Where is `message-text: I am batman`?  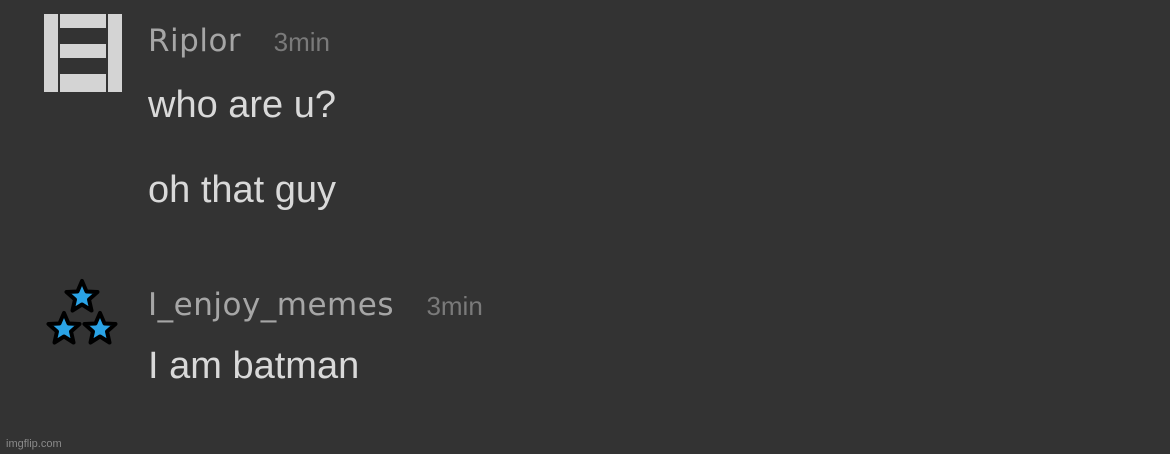 message-text: I am batman is located at coordinates (254, 366).